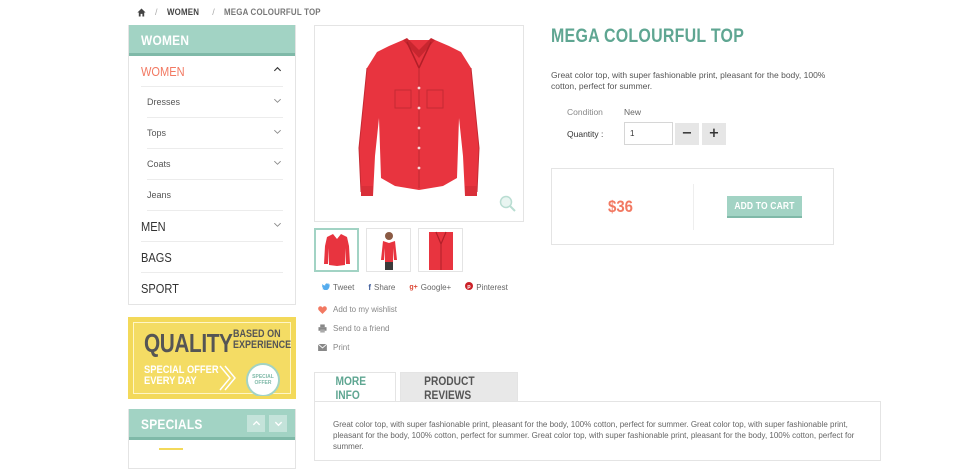 Image resolution: width=980 pixels, height=471 pixels. What do you see at coordinates (212, 424) in the screenshot?
I see `specials-title: SPECIALS` at bounding box center [212, 424].